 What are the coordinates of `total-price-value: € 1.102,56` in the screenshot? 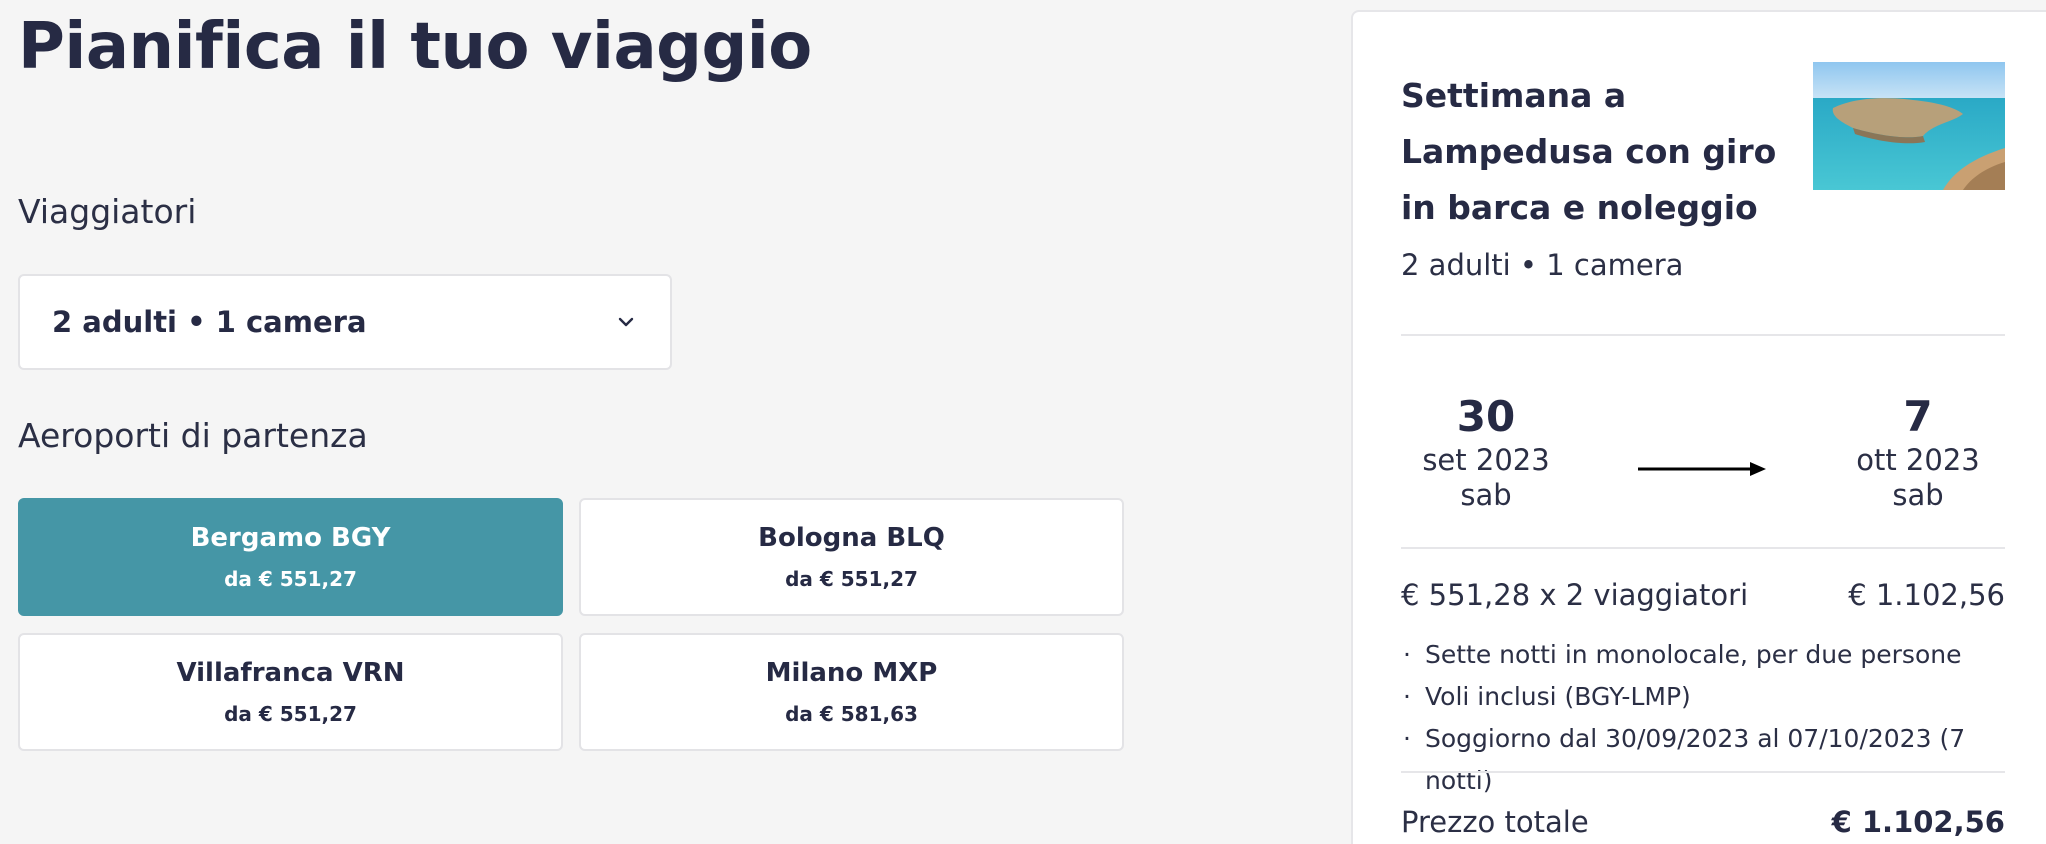 It's located at (1918, 822).